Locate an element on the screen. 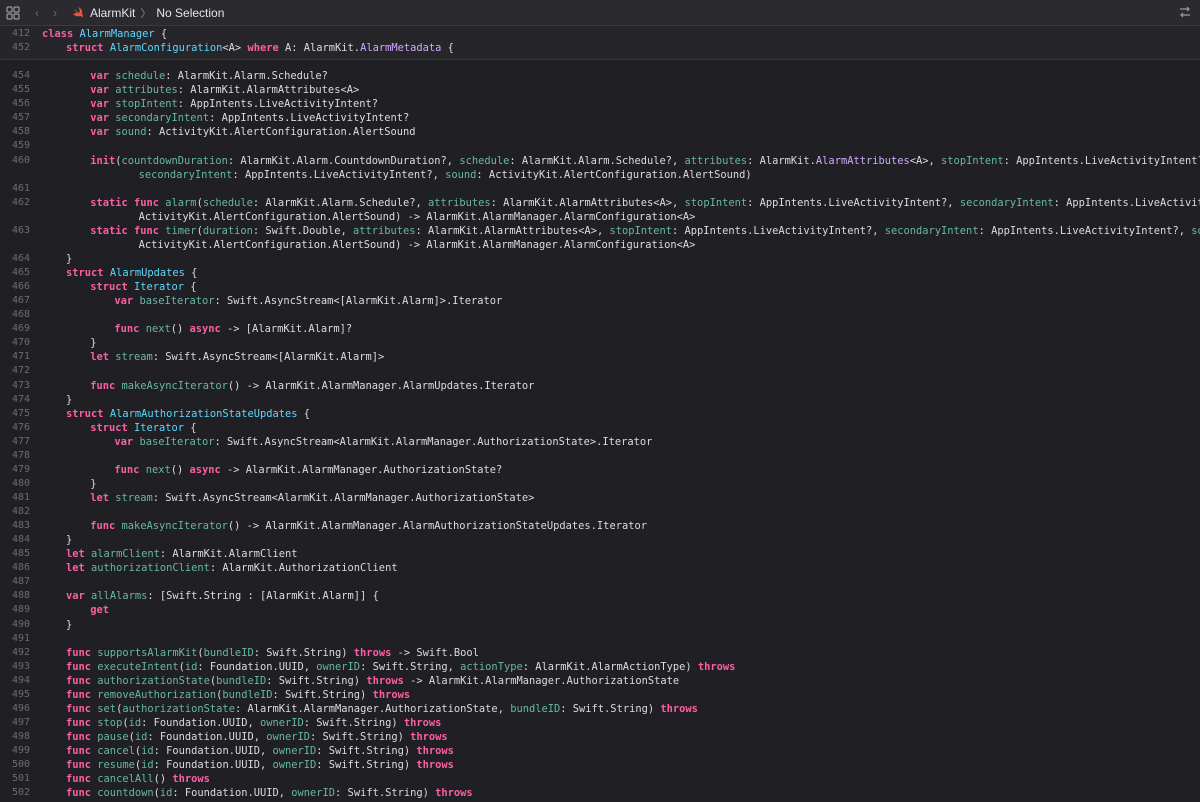  breadcrumb-module: AlarmKit is located at coordinates (112, 13).